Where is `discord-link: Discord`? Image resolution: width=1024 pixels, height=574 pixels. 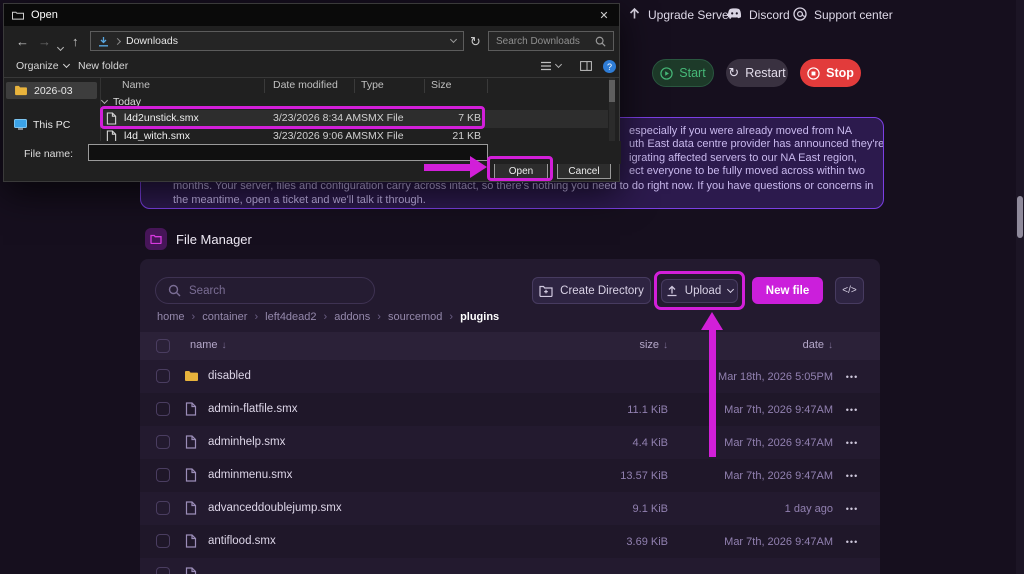
discord-link: Discord is located at coordinates (758, 15).